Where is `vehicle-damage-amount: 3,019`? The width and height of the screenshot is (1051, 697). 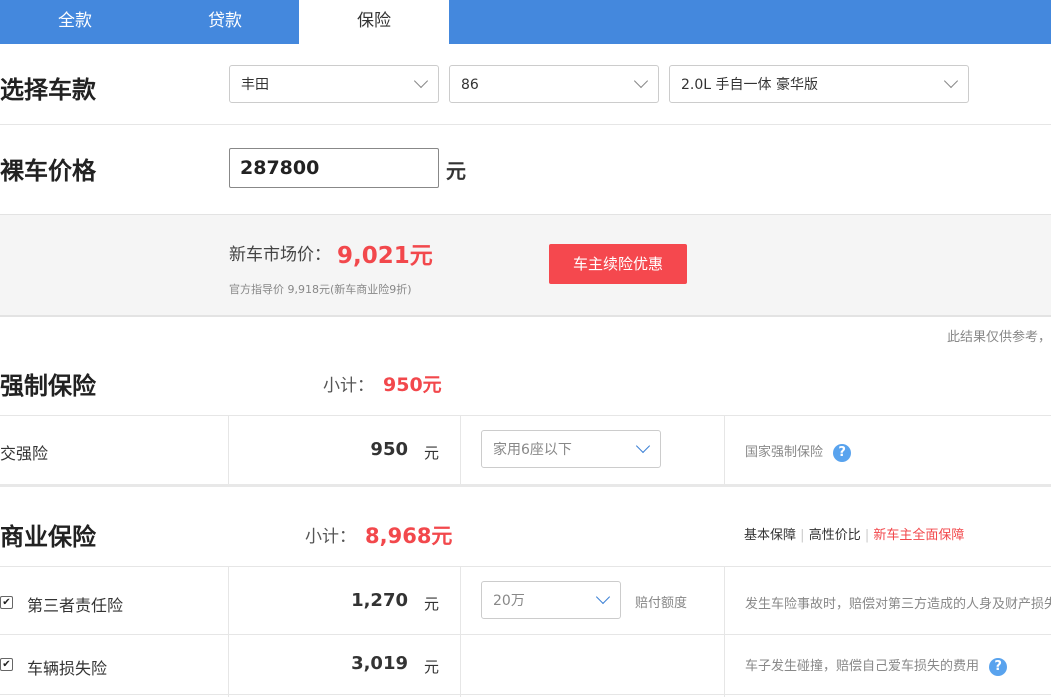 vehicle-damage-amount: 3,019 is located at coordinates (379, 663).